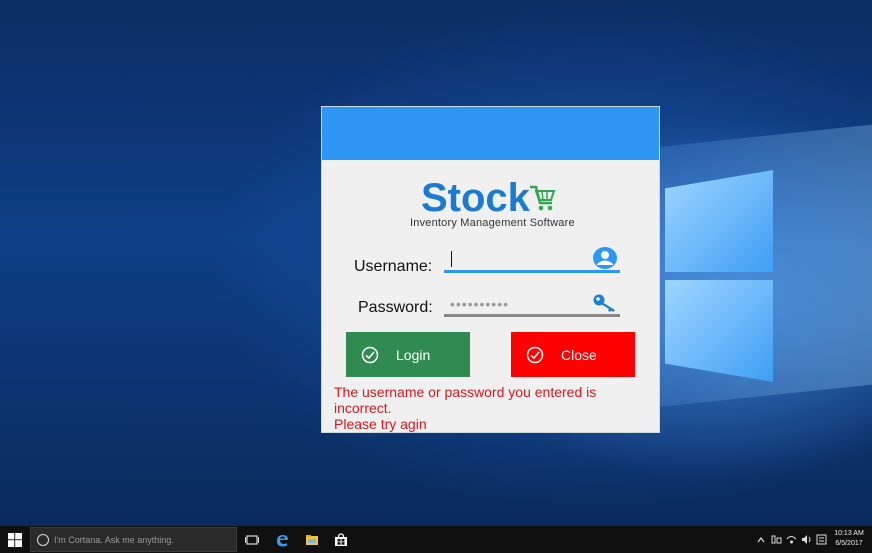  Describe the element at coordinates (475, 198) in the screenshot. I see `logo-title: Stock` at that location.